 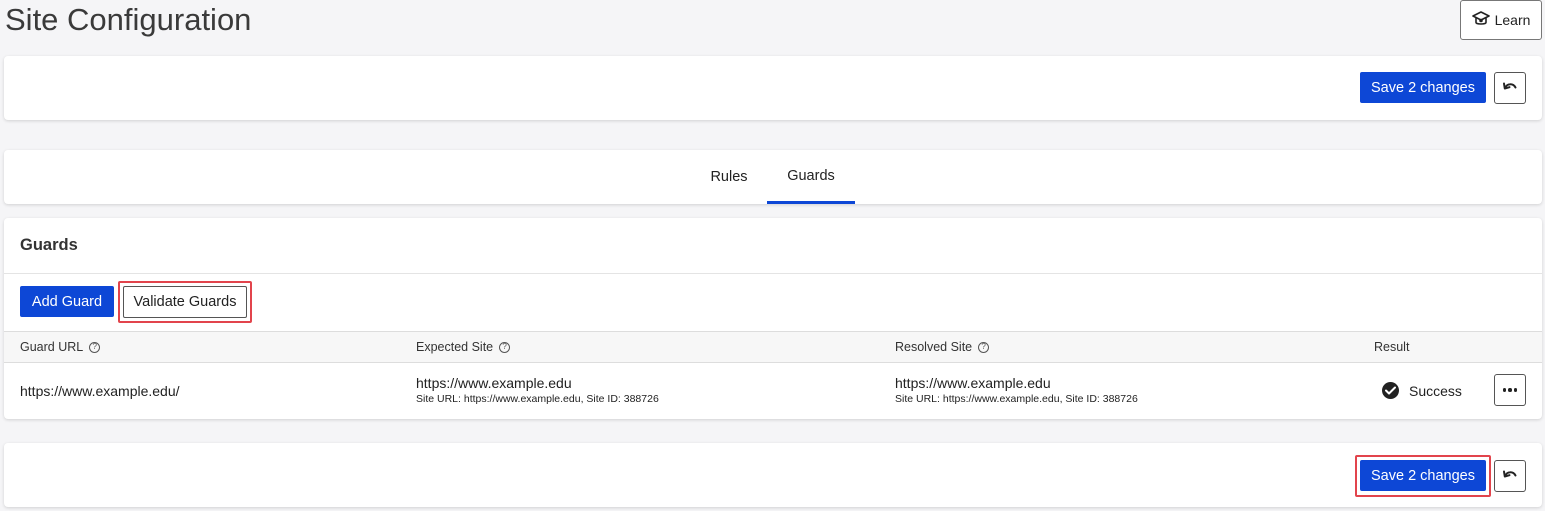 What do you see at coordinates (1390, 390) in the screenshot?
I see `check-circle-icon` at bounding box center [1390, 390].